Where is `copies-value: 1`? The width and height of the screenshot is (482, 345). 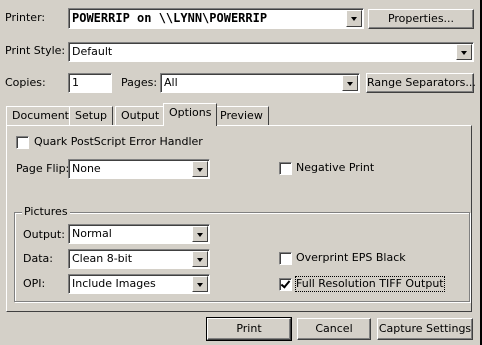 copies-value: 1 is located at coordinates (75, 82).